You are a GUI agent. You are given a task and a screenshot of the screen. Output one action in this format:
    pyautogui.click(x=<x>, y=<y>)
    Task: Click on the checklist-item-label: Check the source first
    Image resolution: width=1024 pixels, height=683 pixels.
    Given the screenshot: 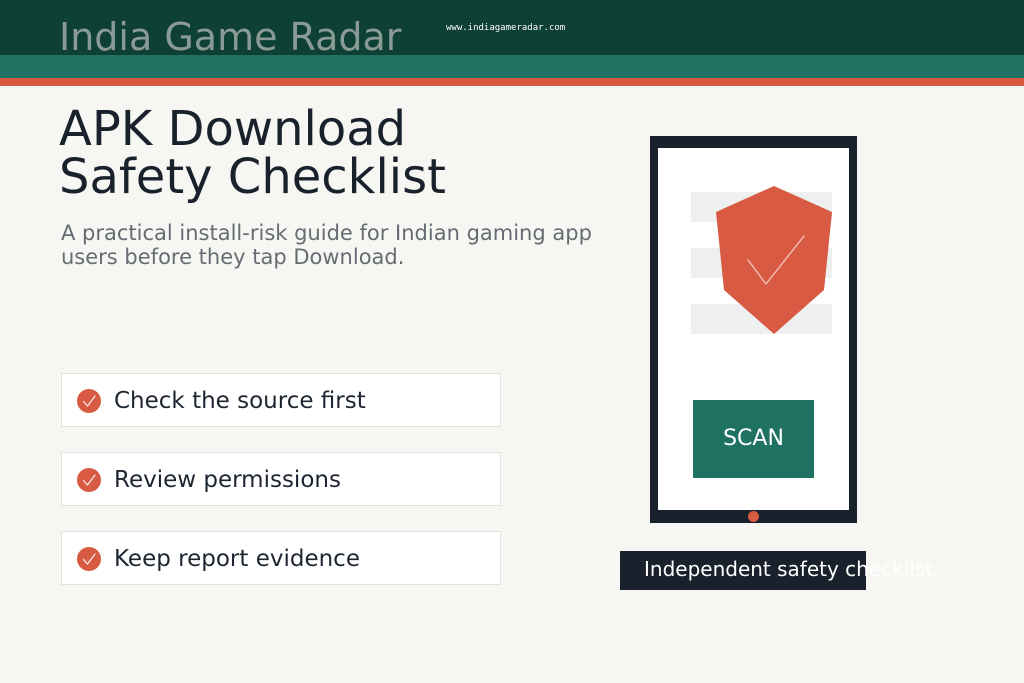 What is the action you would take?
    pyautogui.click(x=240, y=401)
    